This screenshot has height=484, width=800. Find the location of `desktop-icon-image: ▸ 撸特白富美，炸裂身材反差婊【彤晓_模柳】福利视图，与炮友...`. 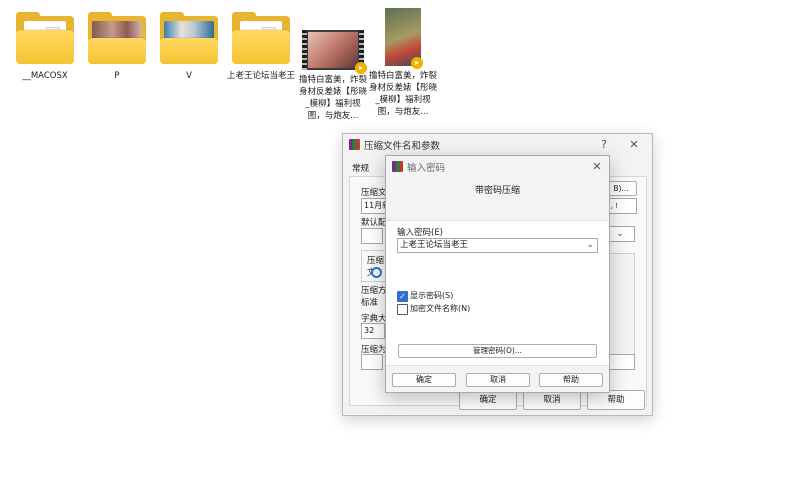

desktop-icon-image: ▸ 撸特白富美，炸裂身材反差婊【彤晓_模柳】福利视图，与炮友... is located at coordinates (403, 62).